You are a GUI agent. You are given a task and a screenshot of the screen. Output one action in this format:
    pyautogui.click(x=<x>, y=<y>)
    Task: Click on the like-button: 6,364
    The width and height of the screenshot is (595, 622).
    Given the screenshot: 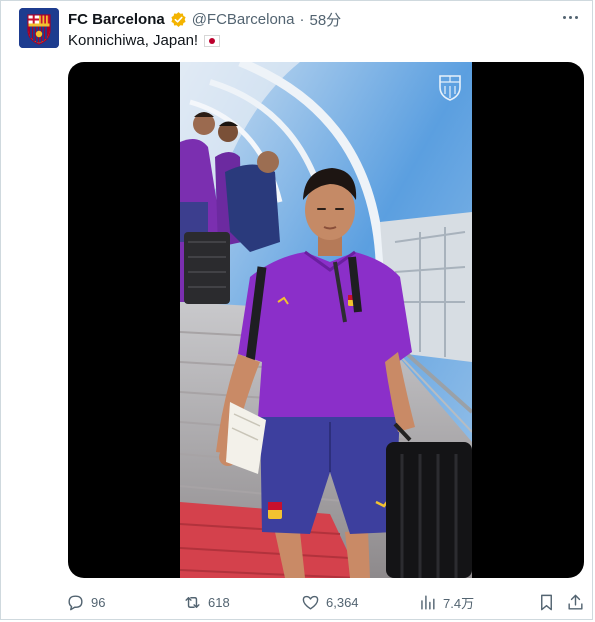 What is the action you would take?
    pyautogui.click(x=330, y=602)
    